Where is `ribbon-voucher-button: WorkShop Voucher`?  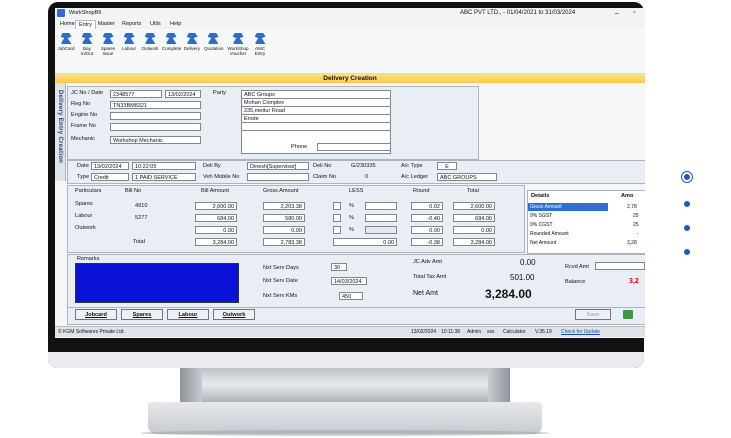
ribbon-voucher-button: WorkShop Voucher is located at coordinates (238, 44).